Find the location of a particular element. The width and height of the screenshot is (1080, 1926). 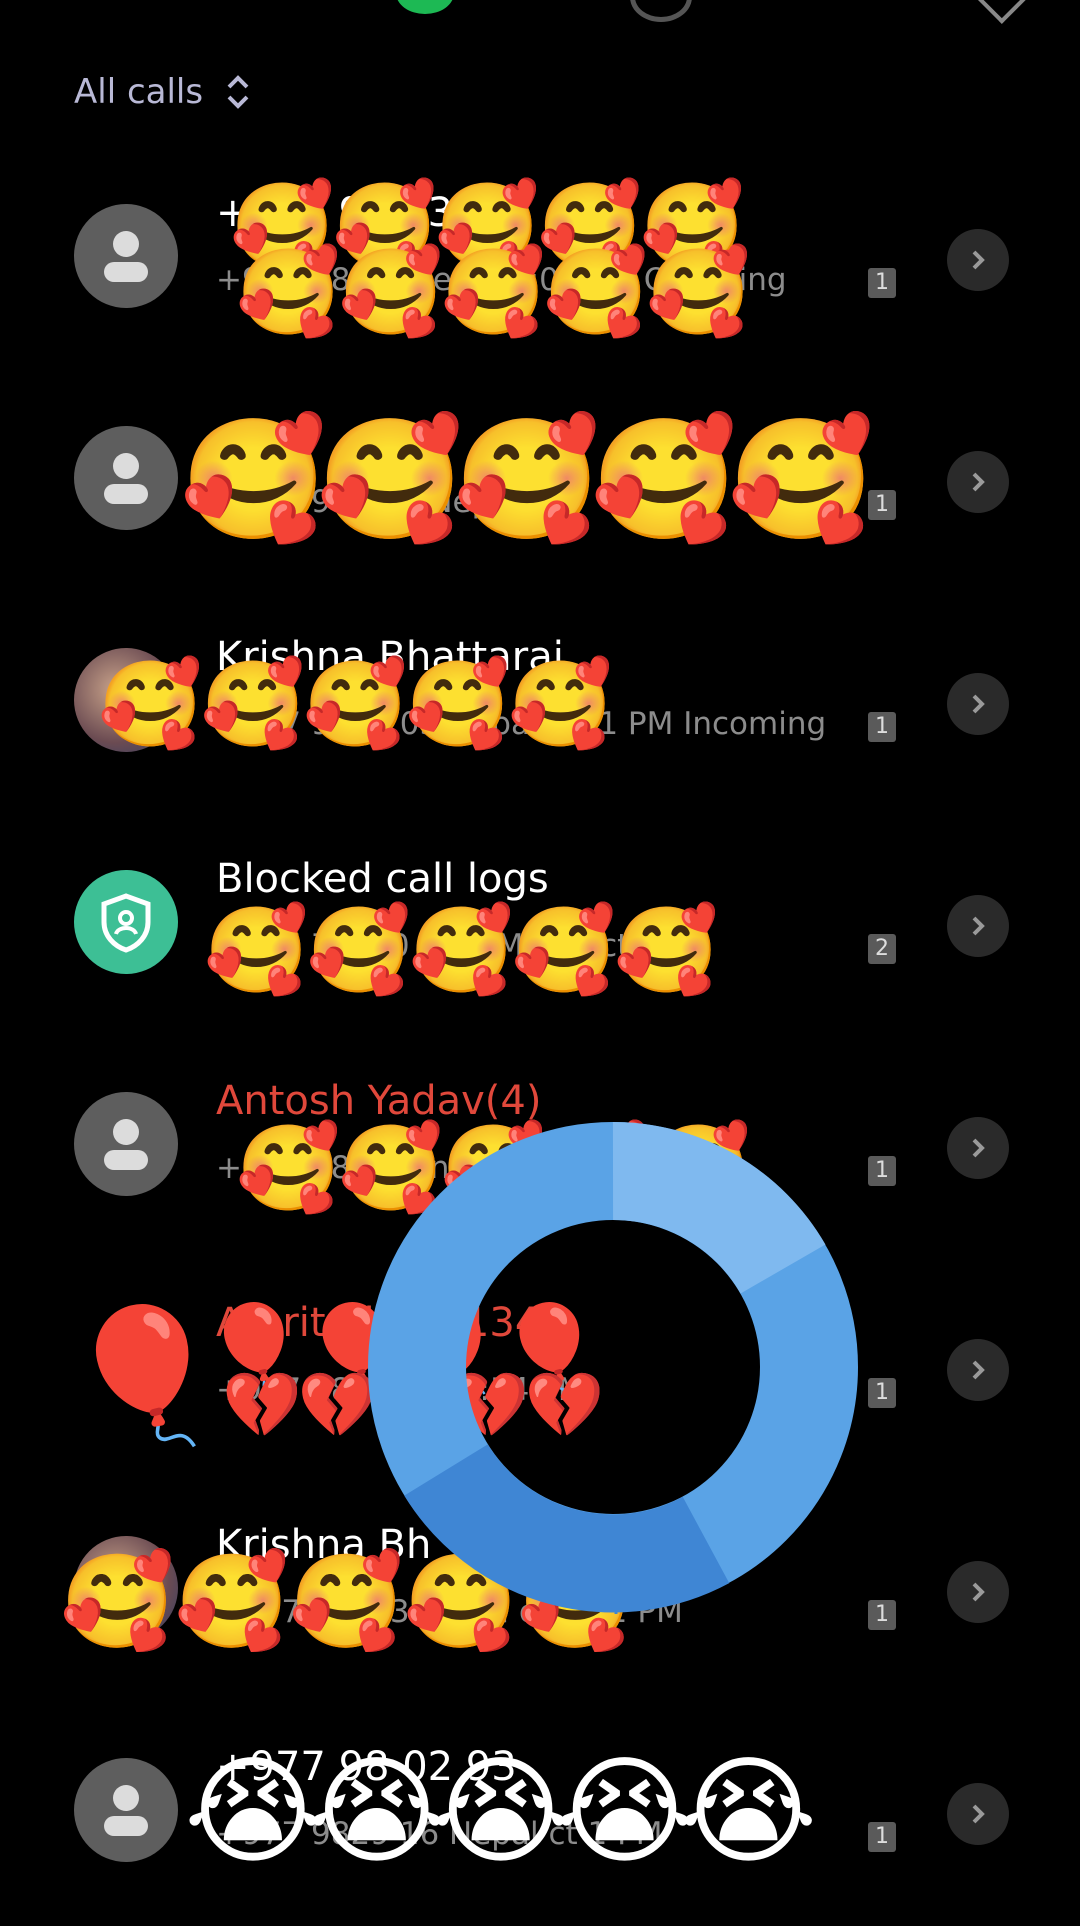

floating-ring-overlay is located at coordinates (613, 1367).